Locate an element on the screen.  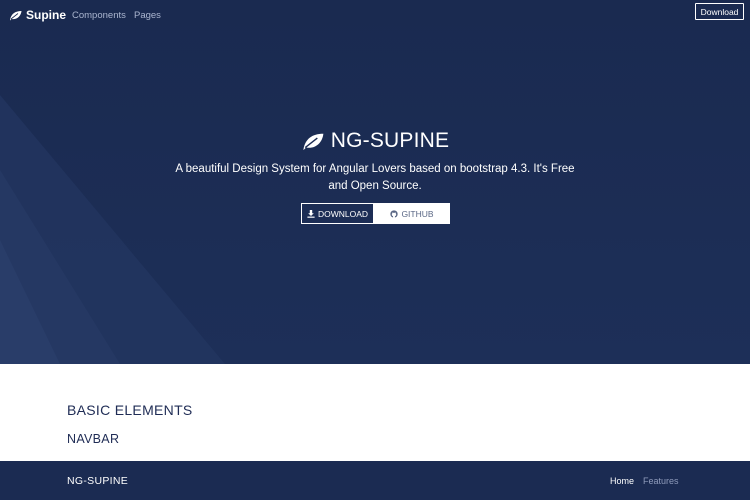
hero-title: NG-SUPINE is located at coordinates (375, 141).